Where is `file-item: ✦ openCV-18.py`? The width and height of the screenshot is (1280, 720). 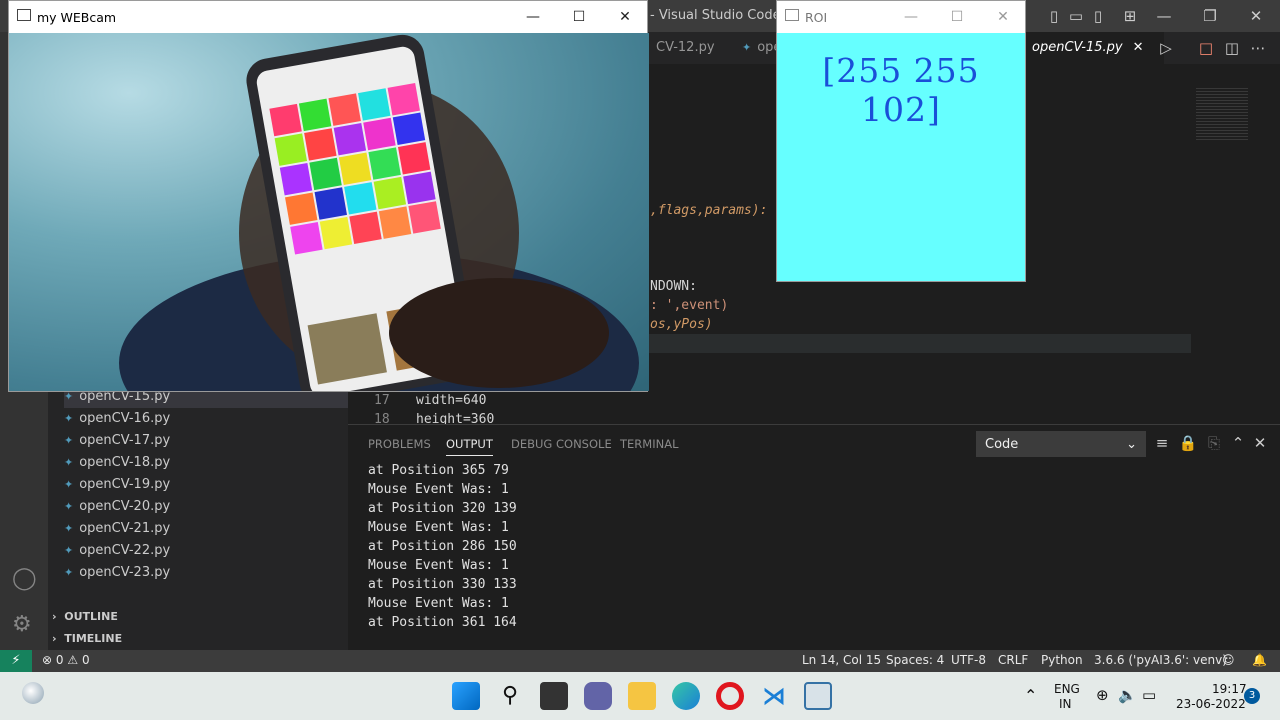
file-item: ✦ openCV-18.py is located at coordinates (117, 463).